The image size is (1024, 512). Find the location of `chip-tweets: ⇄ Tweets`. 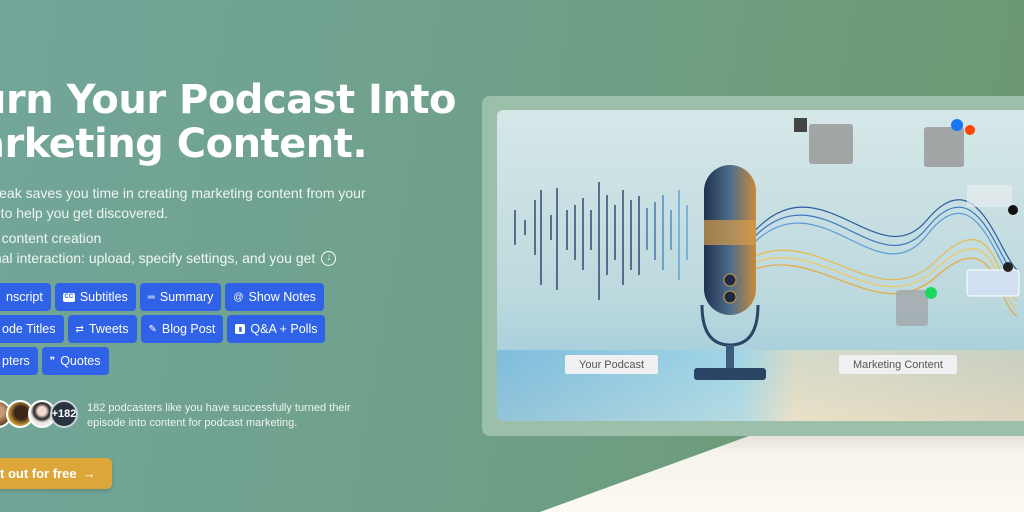

chip-tweets: ⇄ Tweets is located at coordinates (102, 329).